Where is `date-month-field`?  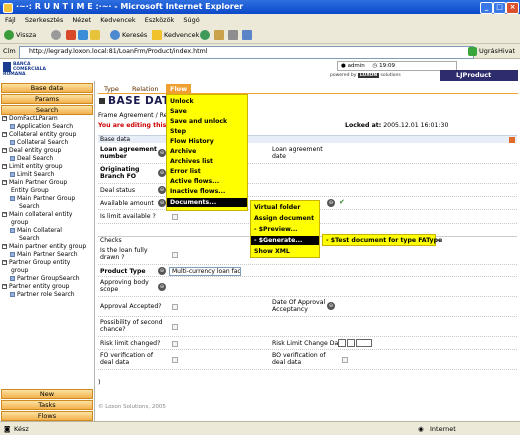 date-month-field is located at coordinates (351, 343).